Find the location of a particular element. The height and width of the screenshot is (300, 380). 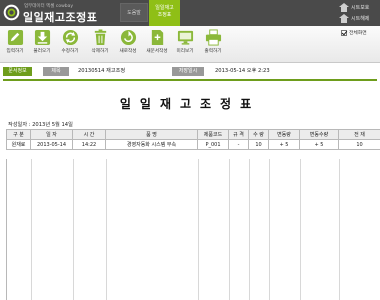

saved-value: 2013-05-14 오후 2:23 is located at coordinates (242, 71).